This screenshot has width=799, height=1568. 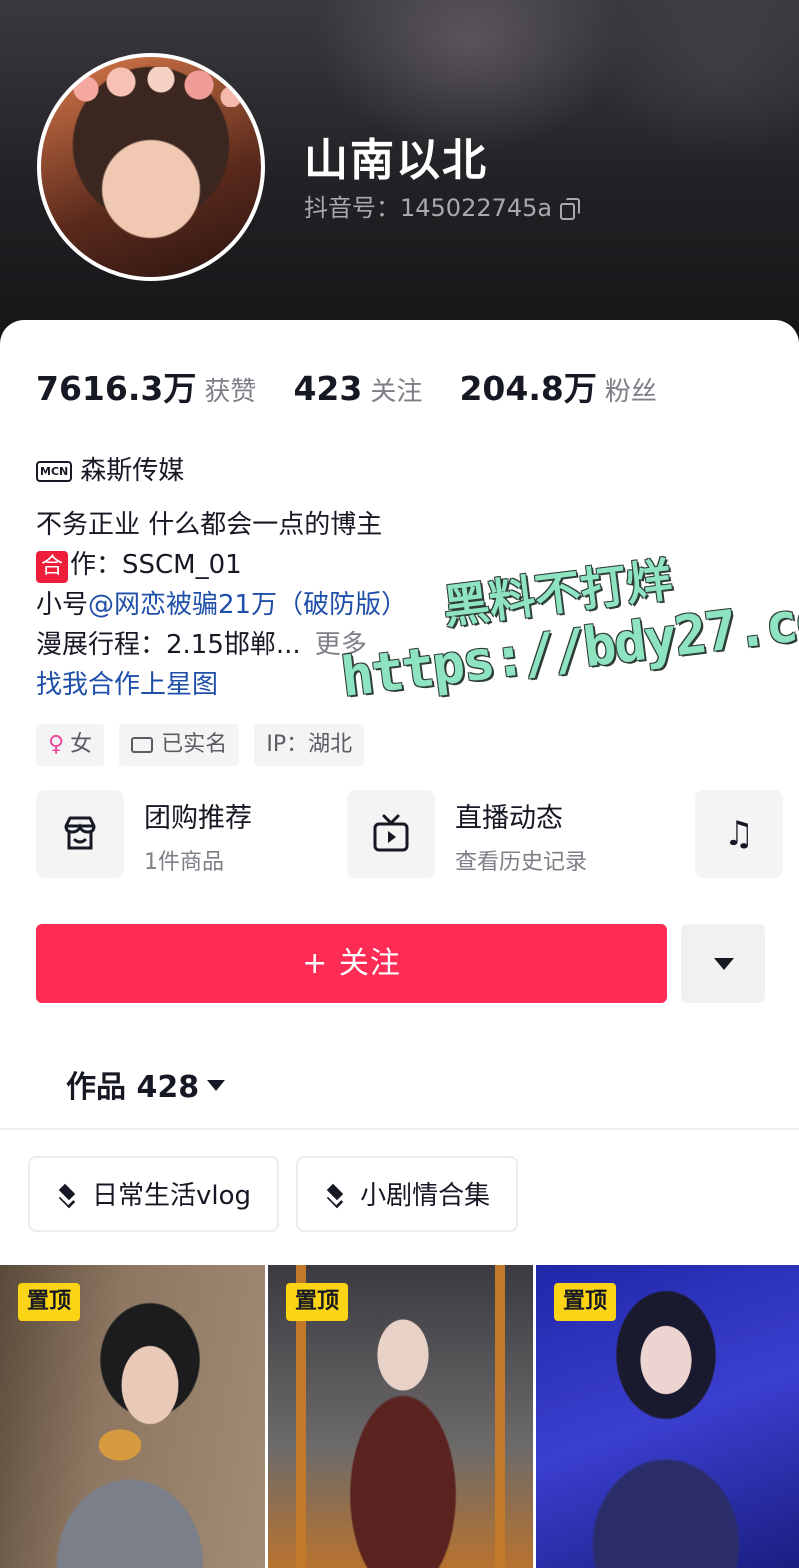 I want to click on stat-label: 关注, so click(x=396, y=392).